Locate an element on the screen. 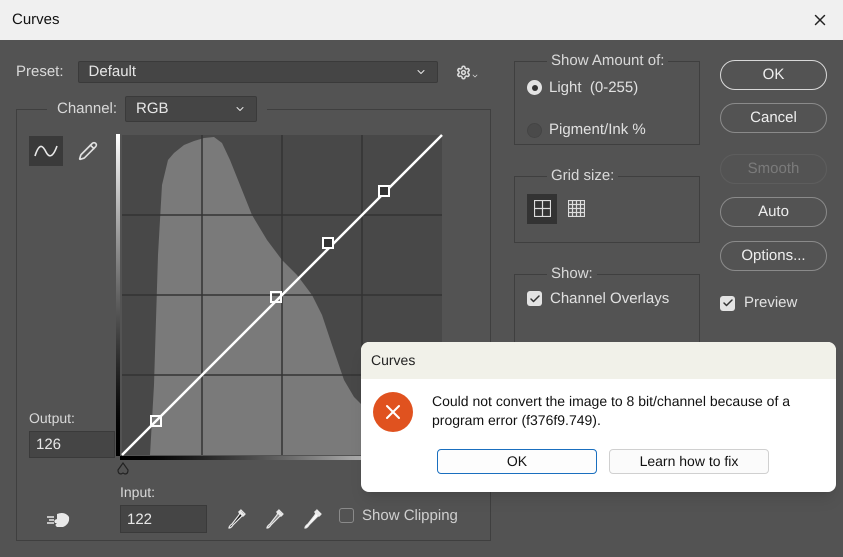 The image size is (843, 557). grid-size-toggle is located at coordinates (542, 209).